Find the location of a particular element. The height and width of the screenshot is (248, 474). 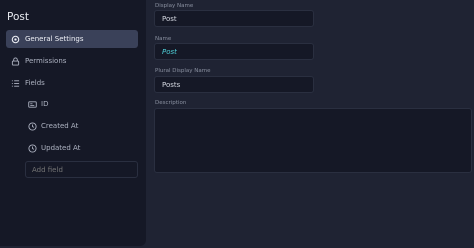

nav-fields: Fields is located at coordinates (72, 83).